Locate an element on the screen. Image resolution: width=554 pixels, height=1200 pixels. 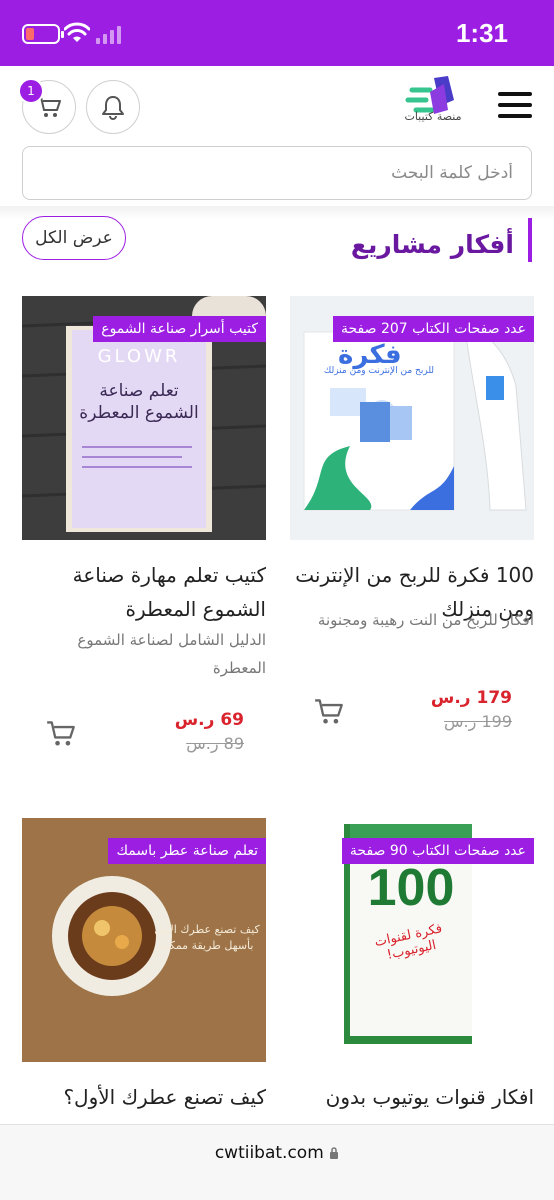
hamburger-menu-button is located at coordinates (515, 105).